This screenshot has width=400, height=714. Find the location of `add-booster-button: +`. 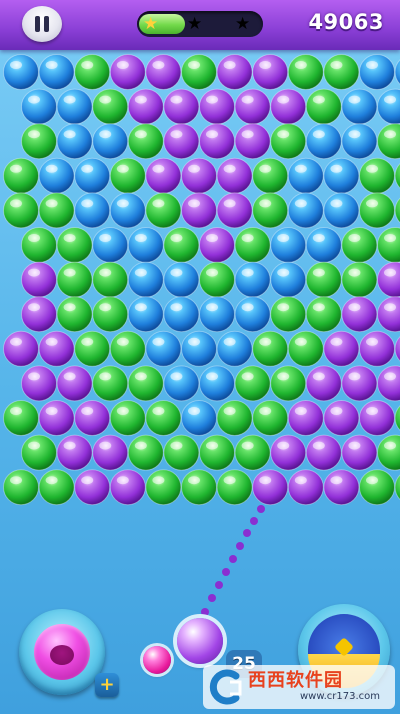

add-booster-button: + is located at coordinates (107, 685).